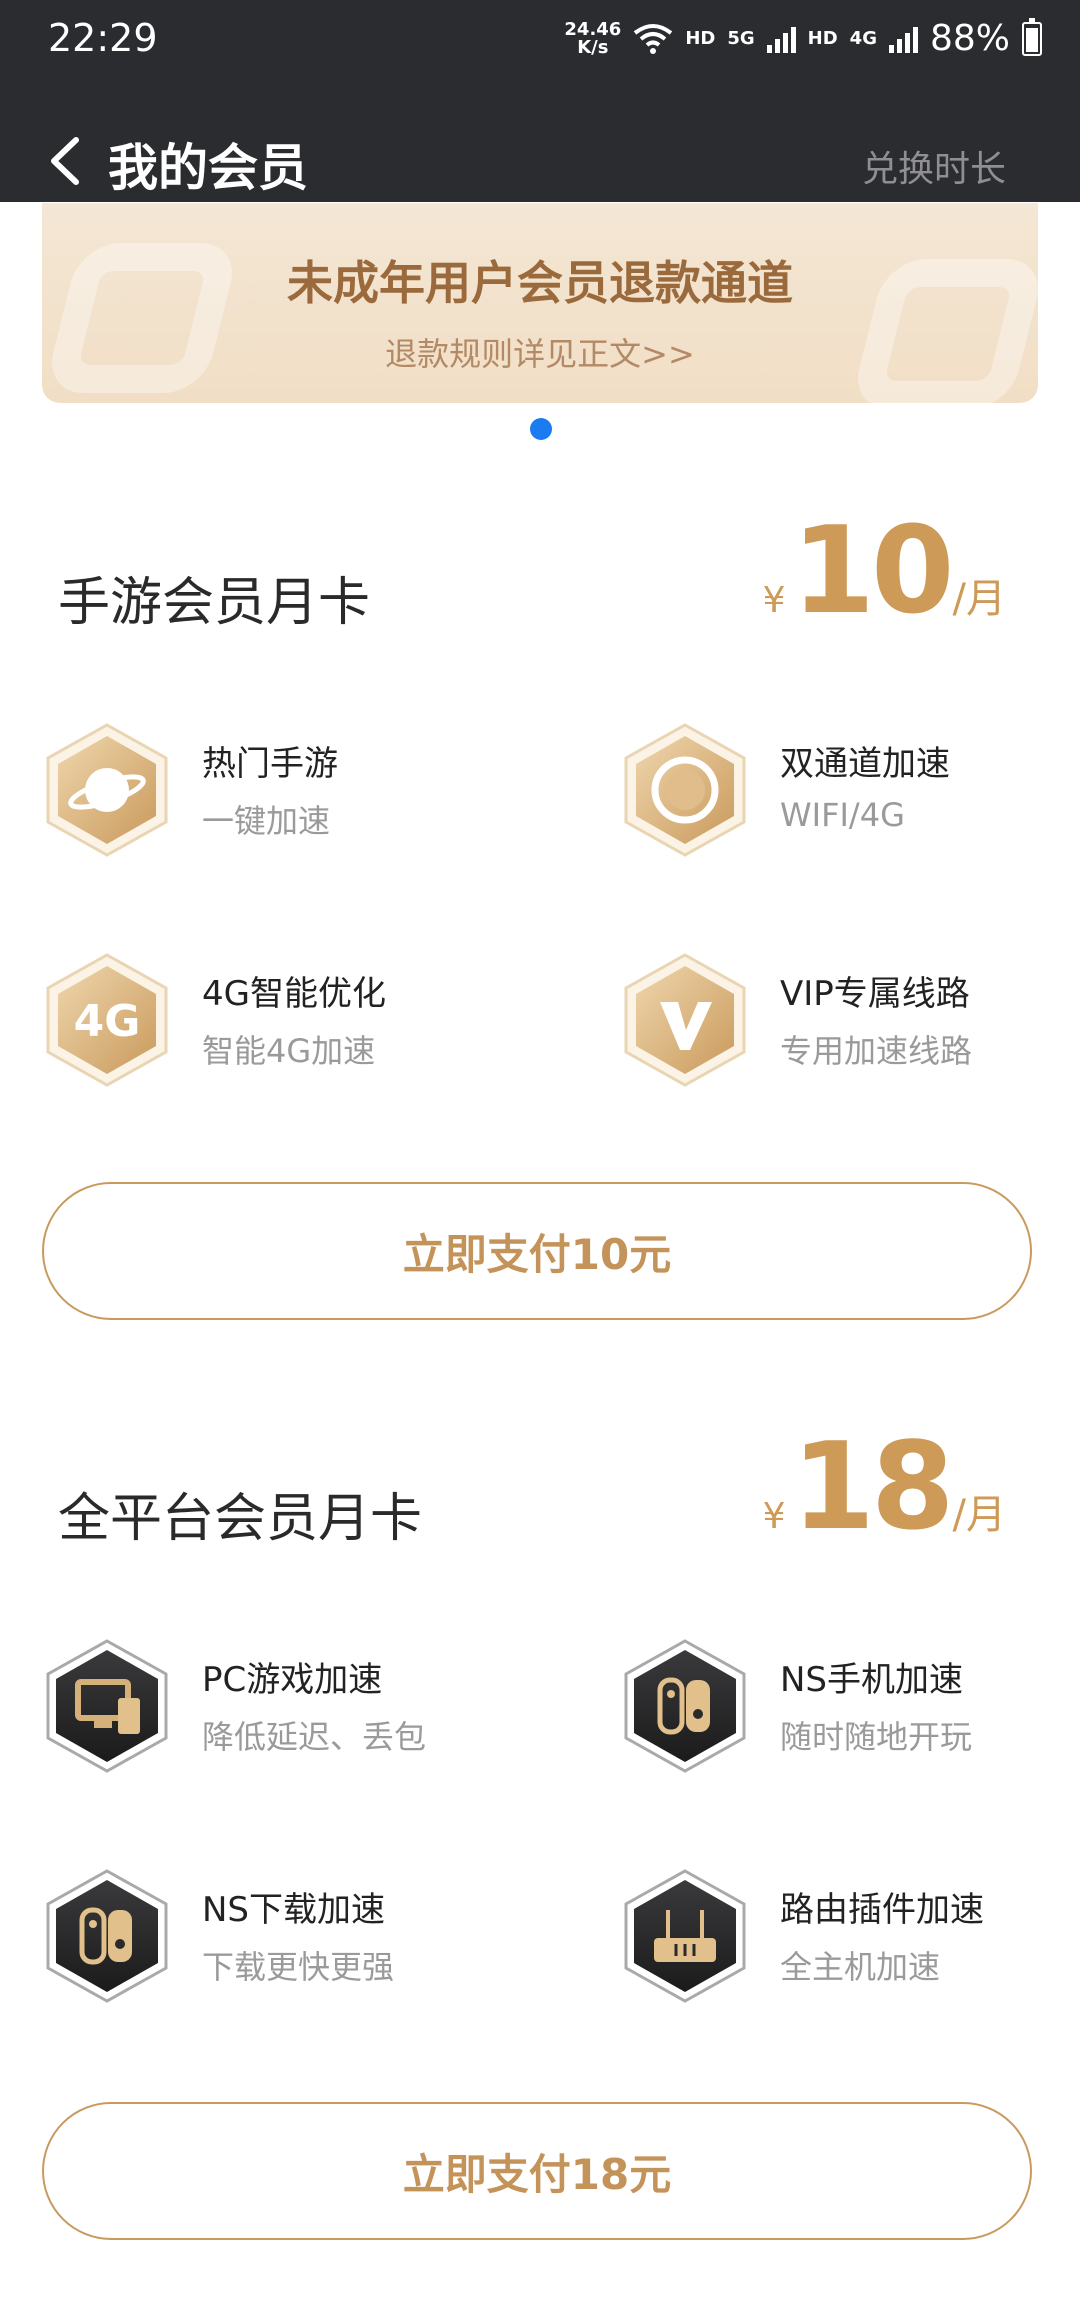 This screenshot has height=2316, width=1080. I want to click on plan-price: ¥ 18 /月, so click(884, 1488).